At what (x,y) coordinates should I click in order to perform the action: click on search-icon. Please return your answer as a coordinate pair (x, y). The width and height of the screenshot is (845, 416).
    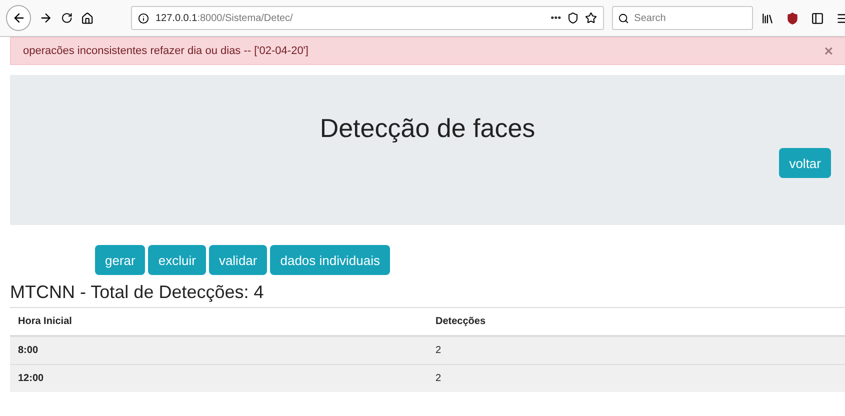
    Looking at the image, I should click on (624, 18).